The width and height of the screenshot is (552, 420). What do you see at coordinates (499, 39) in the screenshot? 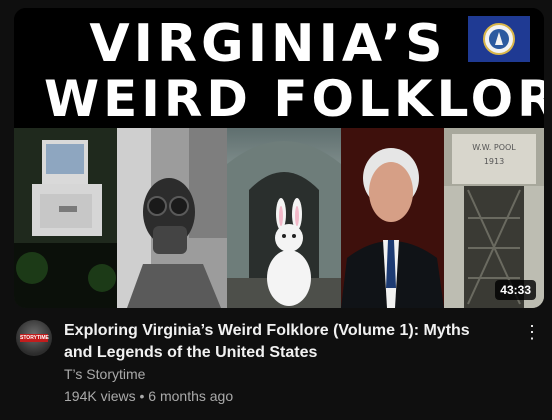
I see `virginia-flag-icon` at bounding box center [499, 39].